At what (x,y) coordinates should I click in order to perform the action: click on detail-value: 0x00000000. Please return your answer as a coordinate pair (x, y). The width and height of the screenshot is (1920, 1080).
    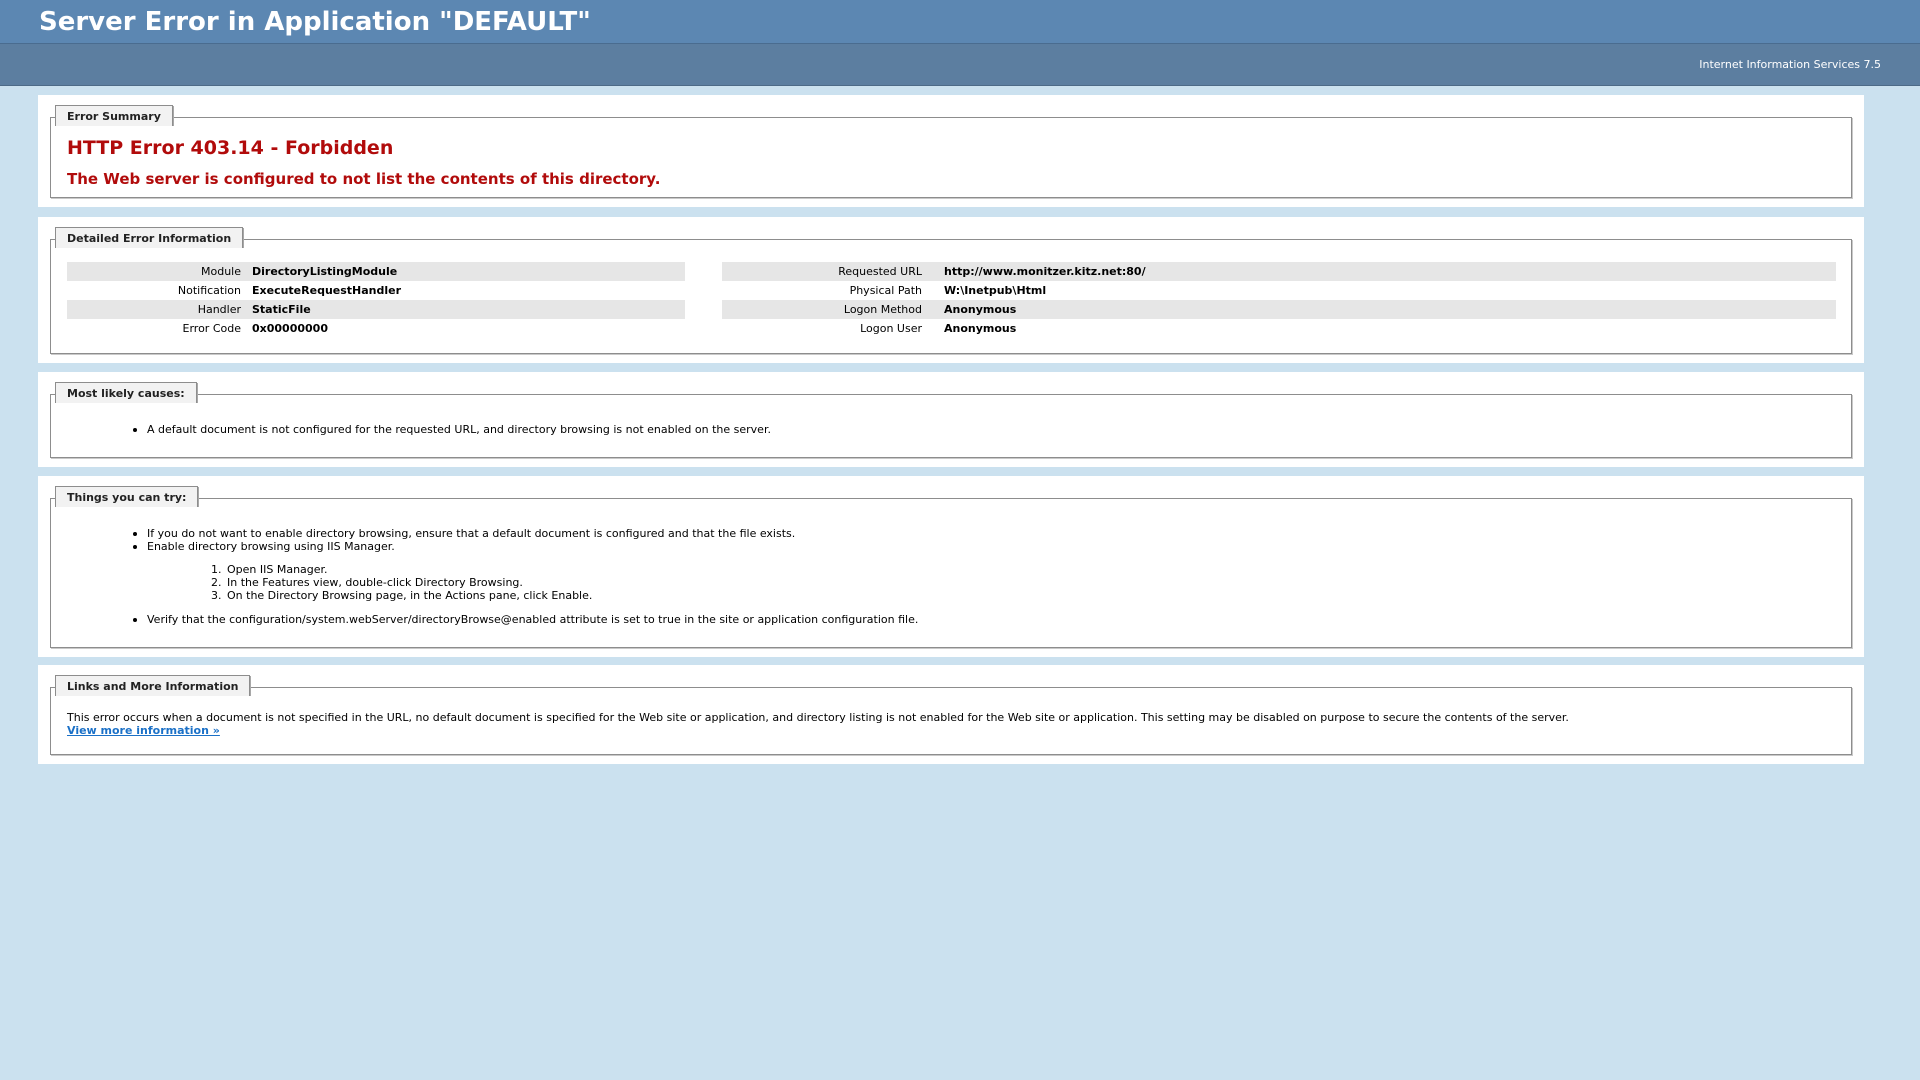
    Looking at the image, I should click on (290, 328).